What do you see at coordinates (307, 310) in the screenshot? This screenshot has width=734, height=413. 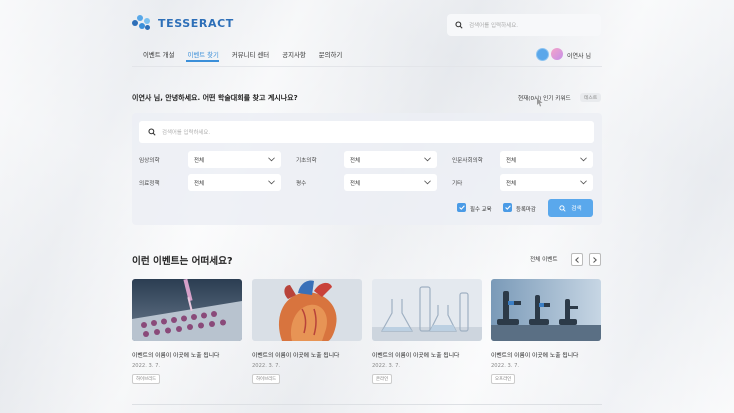 I see `event-image-heart` at bounding box center [307, 310].